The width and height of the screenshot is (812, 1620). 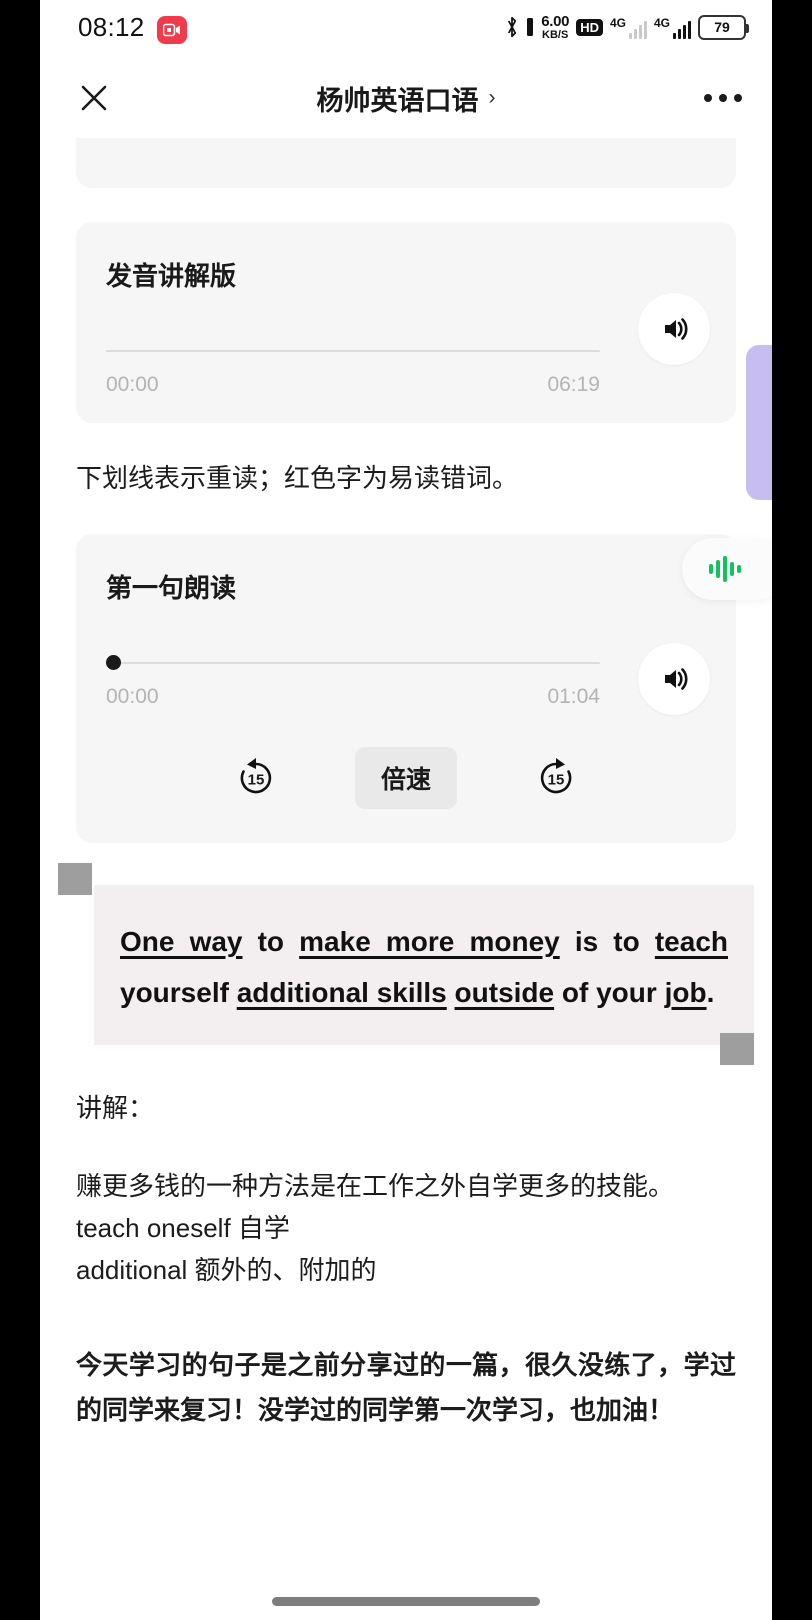 I want to click on network-speed-unit: KB/S, so click(x=555, y=34).